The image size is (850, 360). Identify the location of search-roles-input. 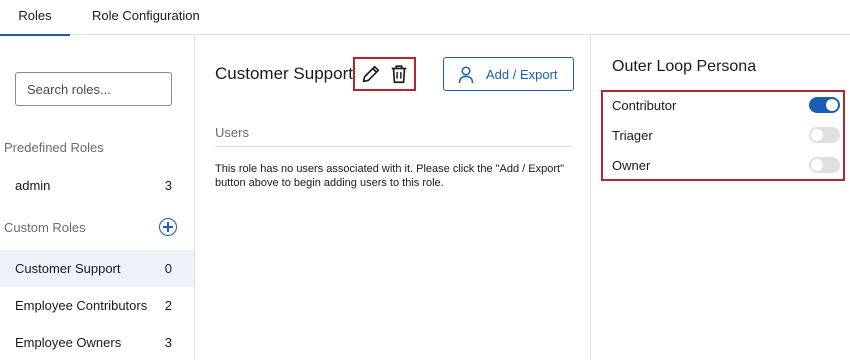
(93, 89).